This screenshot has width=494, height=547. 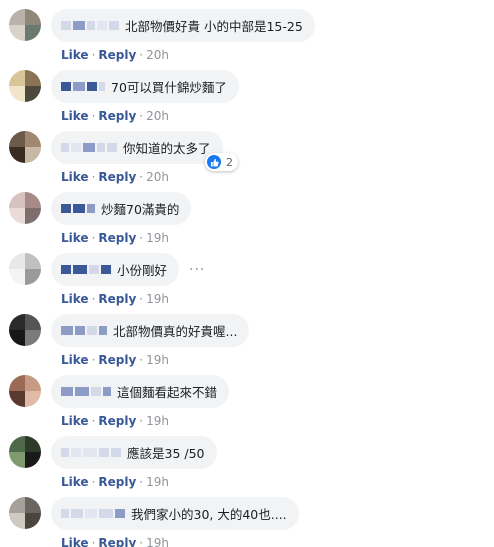 What do you see at coordinates (247, 161) in the screenshot?
I see `comment: 你知道的太多了 2 Like · Reply · 20h` at bounding box center [247, 161].